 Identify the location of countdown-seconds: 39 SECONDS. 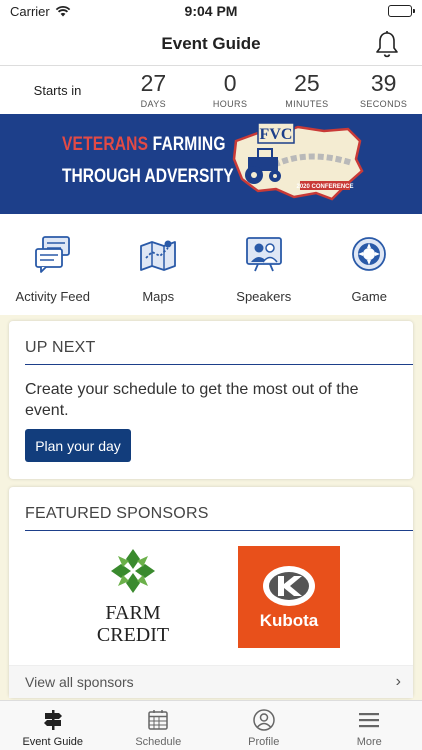
(383, 89).